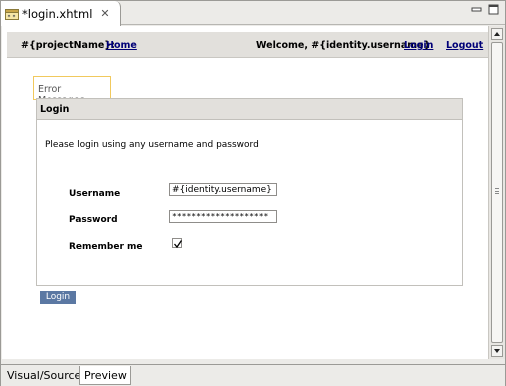 This screenshot has height=386, width=506. Describe the element at coordinates (105, 375) in the screenshot. I see `tab-preview: Preview` at that location.